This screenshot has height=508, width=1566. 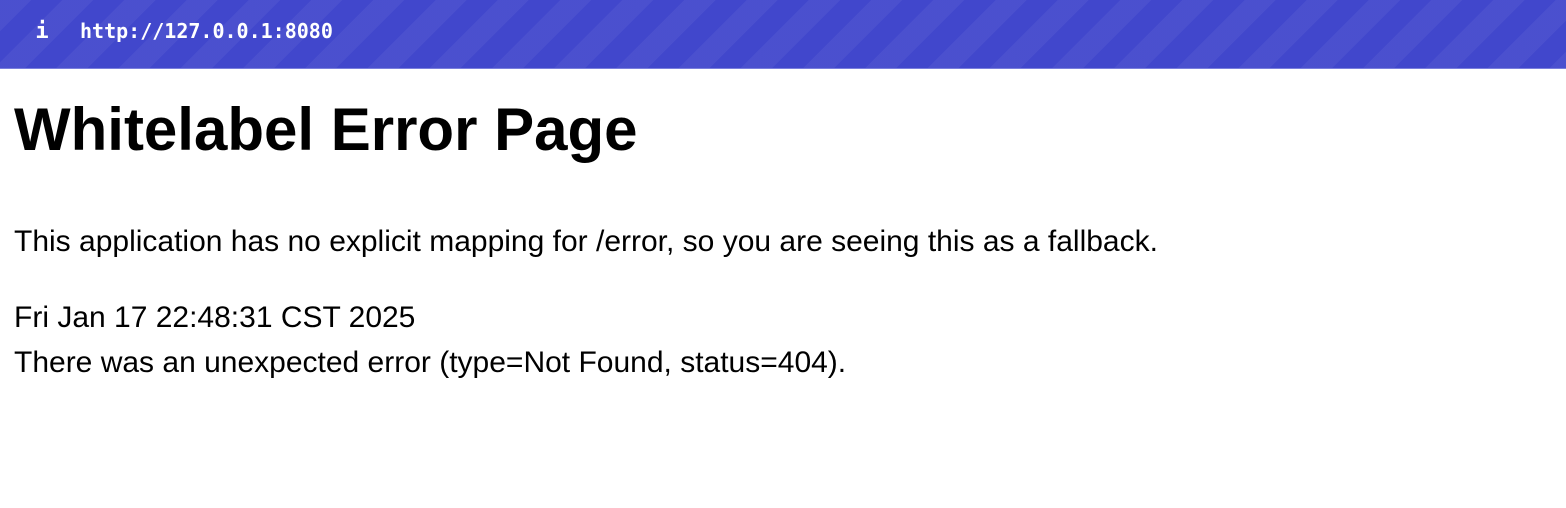 I want to click on error-timestamp: Fri Jan 17 22:48:31 CST 2025, so click(x=215, y=317).